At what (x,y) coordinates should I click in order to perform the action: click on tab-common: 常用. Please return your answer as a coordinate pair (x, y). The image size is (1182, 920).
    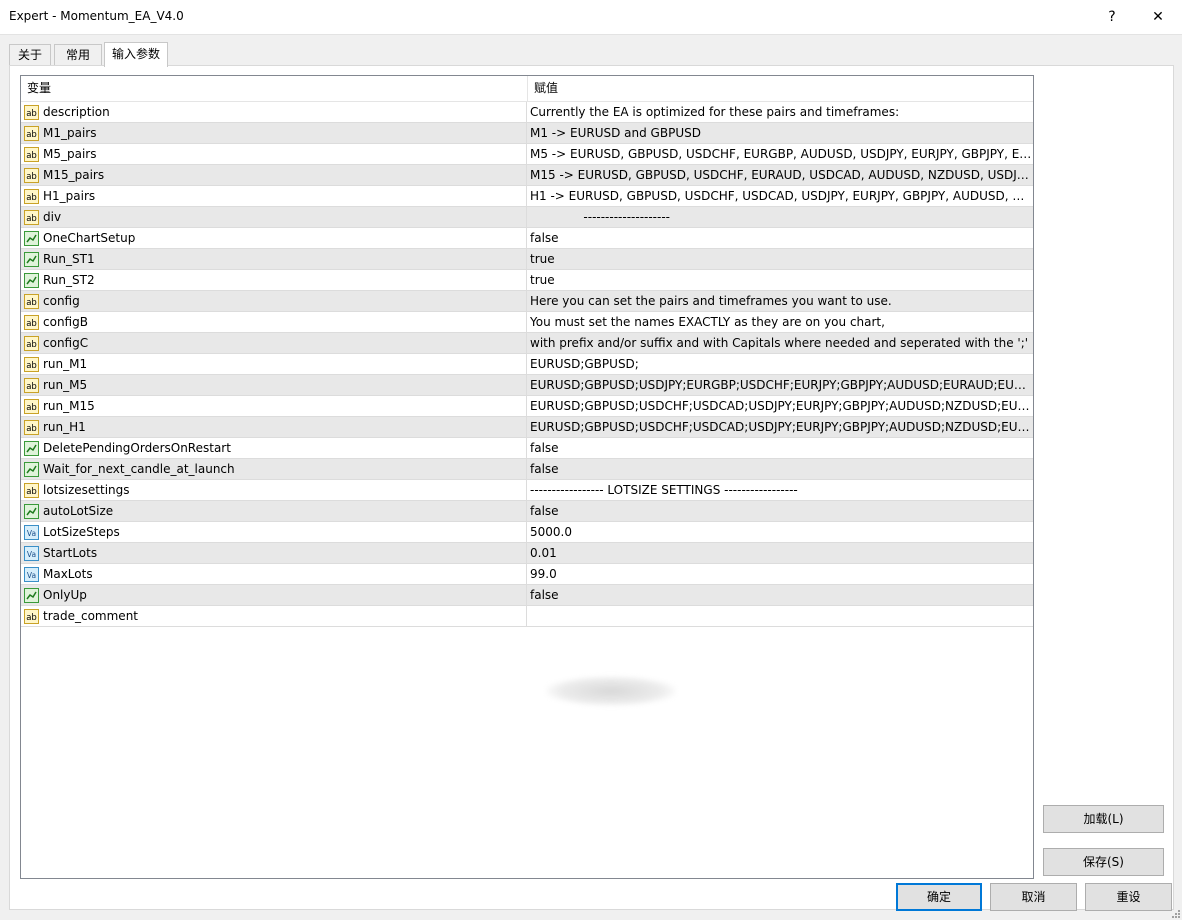
    Looking at the image, I should click on (78, 54).